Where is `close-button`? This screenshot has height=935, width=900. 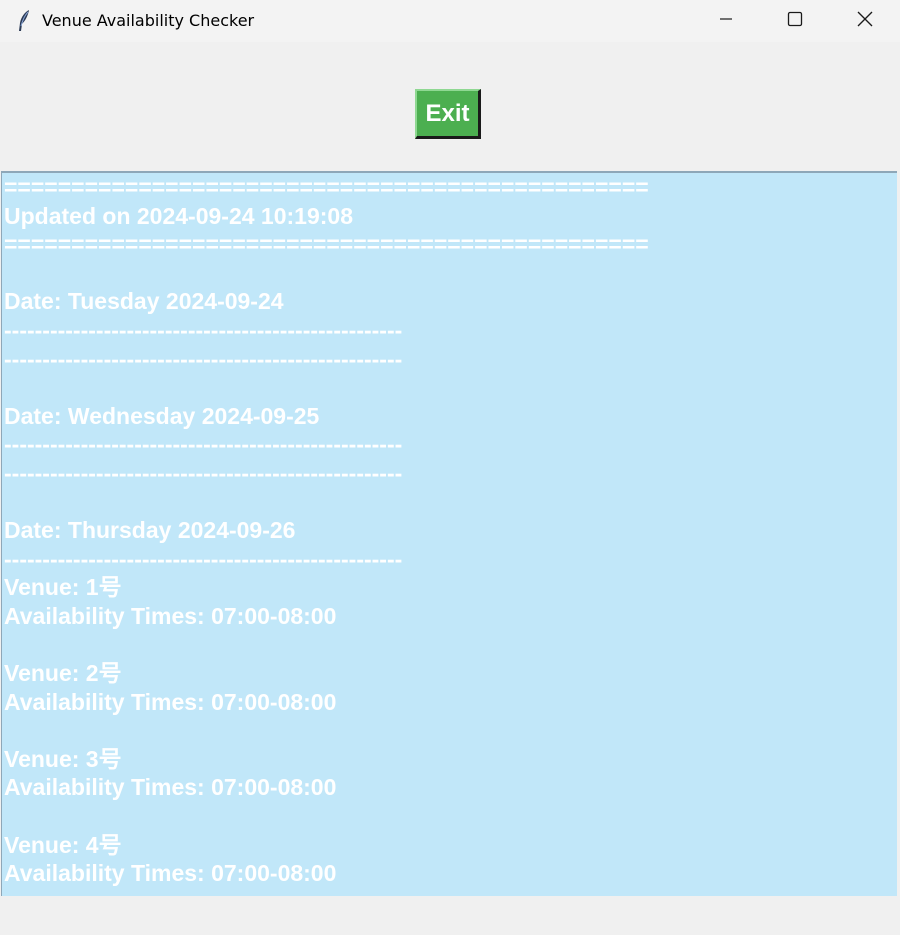 close-button is located at coordinates (865, 21).